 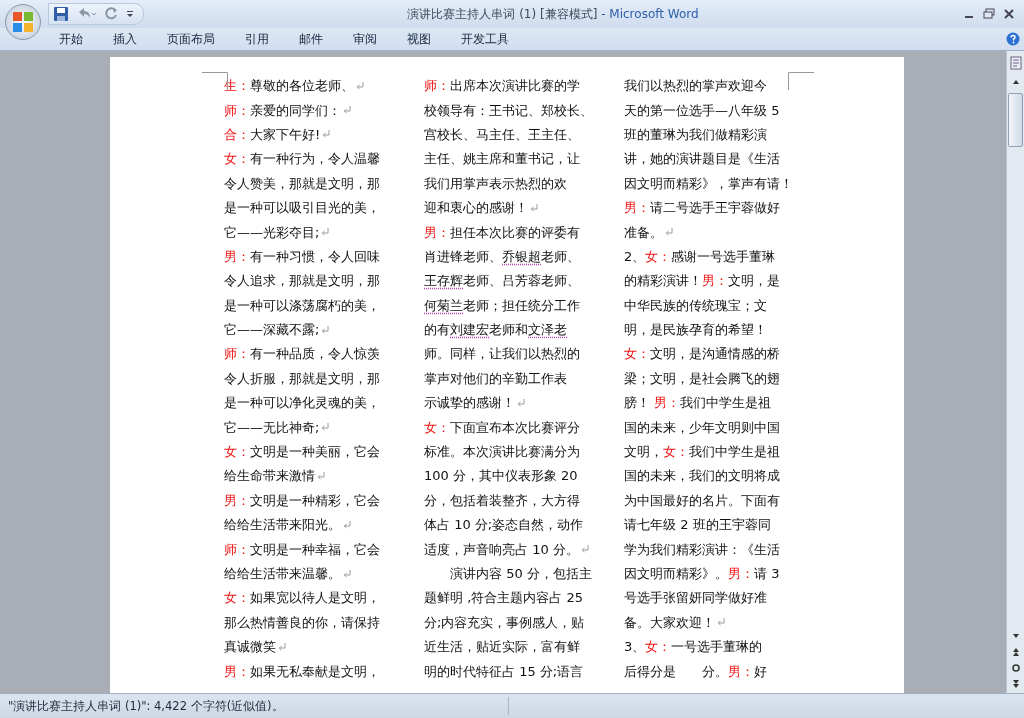 I want to click on text-line: 男：请二号选手王宇蓉做好, so click(x=702, y=208).